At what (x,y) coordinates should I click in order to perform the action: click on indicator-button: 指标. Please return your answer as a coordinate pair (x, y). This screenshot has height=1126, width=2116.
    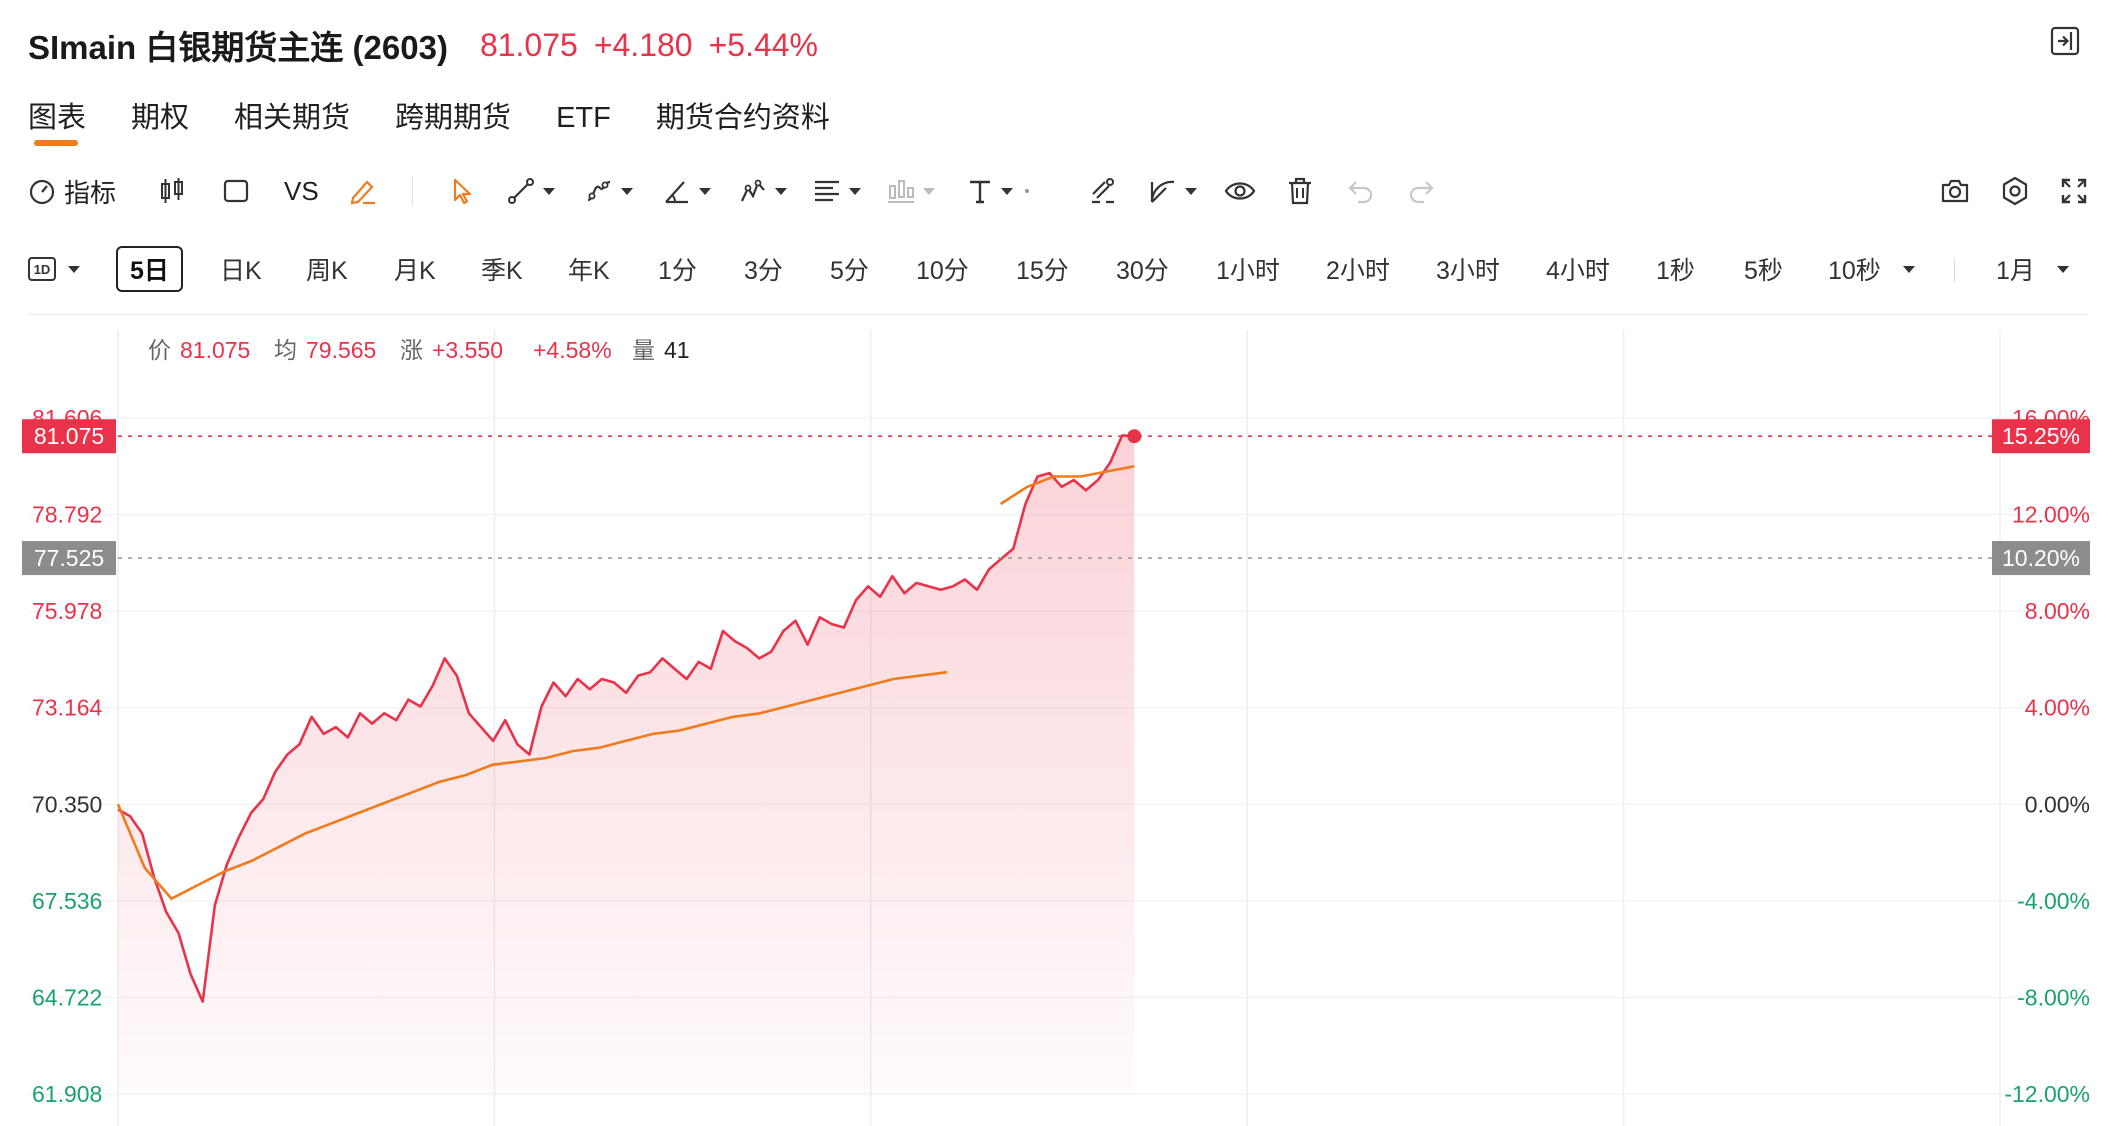
    Looking at the image, I should click on (72, 191).